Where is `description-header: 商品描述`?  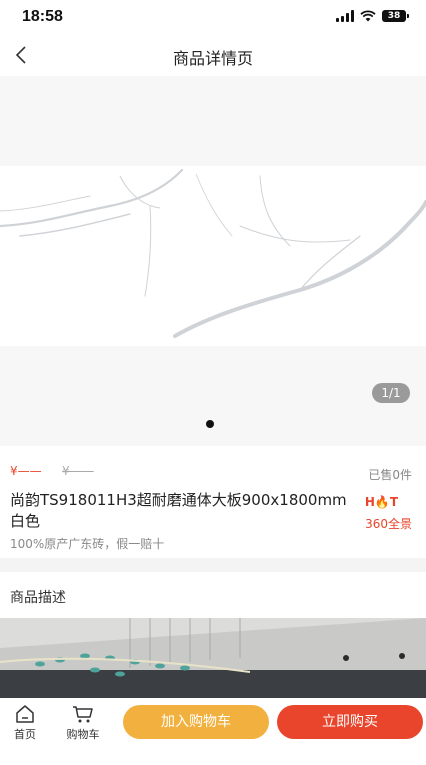
description-header: 商品描述 is located at coordinates (213, 595).